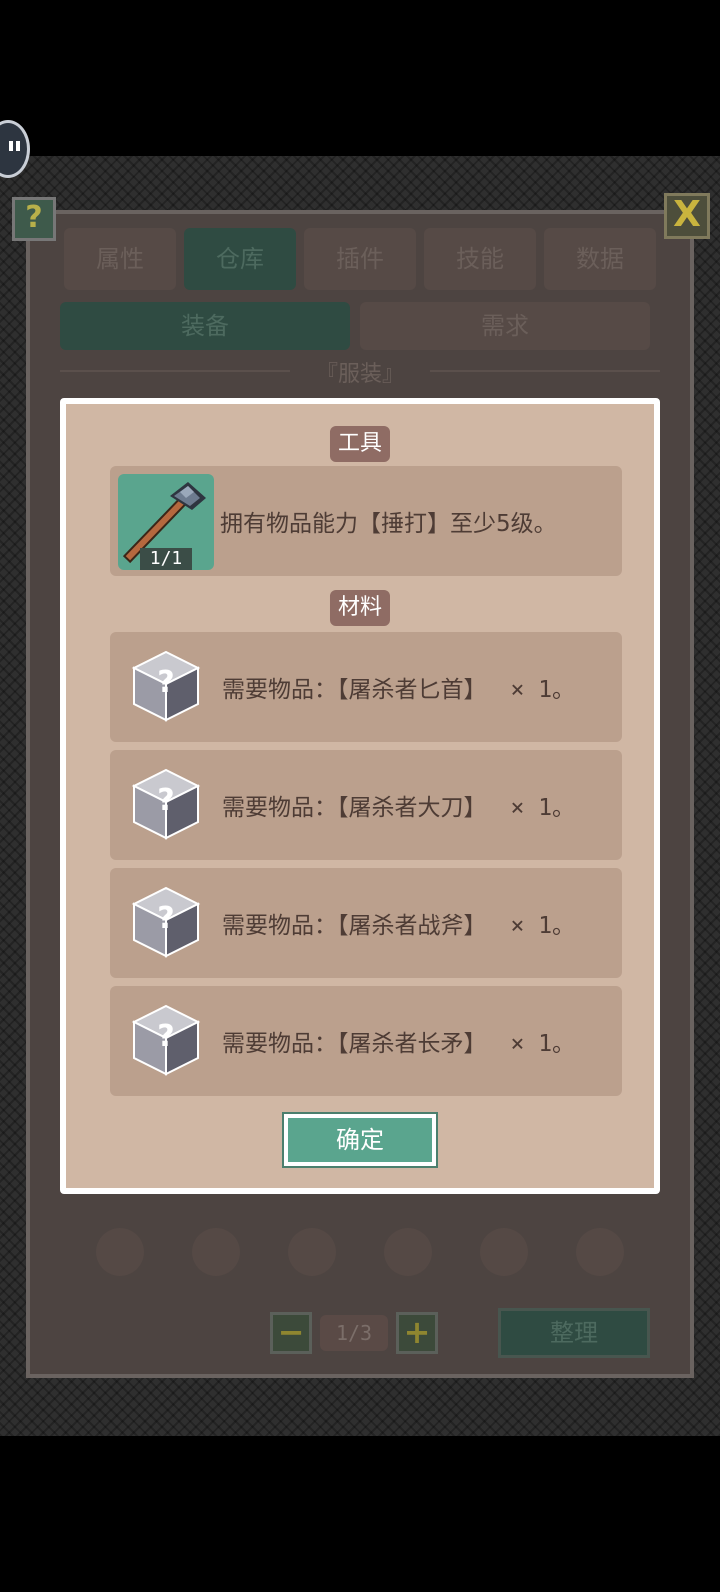 The width and height of the screenshot is (720, 1592). What do you see at coordinates (166, 559) in the screenshot?
I see `tool-count: 1/1` at bounding box center [166, 559].